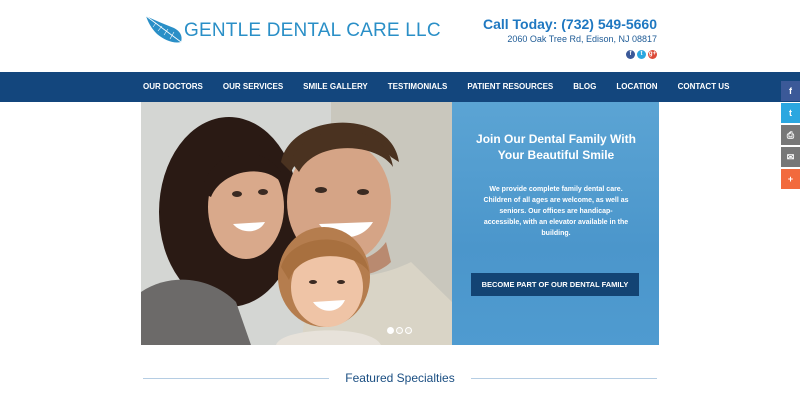 This screenshot has width=800, height=403. I want to click on nav-item-our-doctors: OUR DOCTORS, so click(173, 87).